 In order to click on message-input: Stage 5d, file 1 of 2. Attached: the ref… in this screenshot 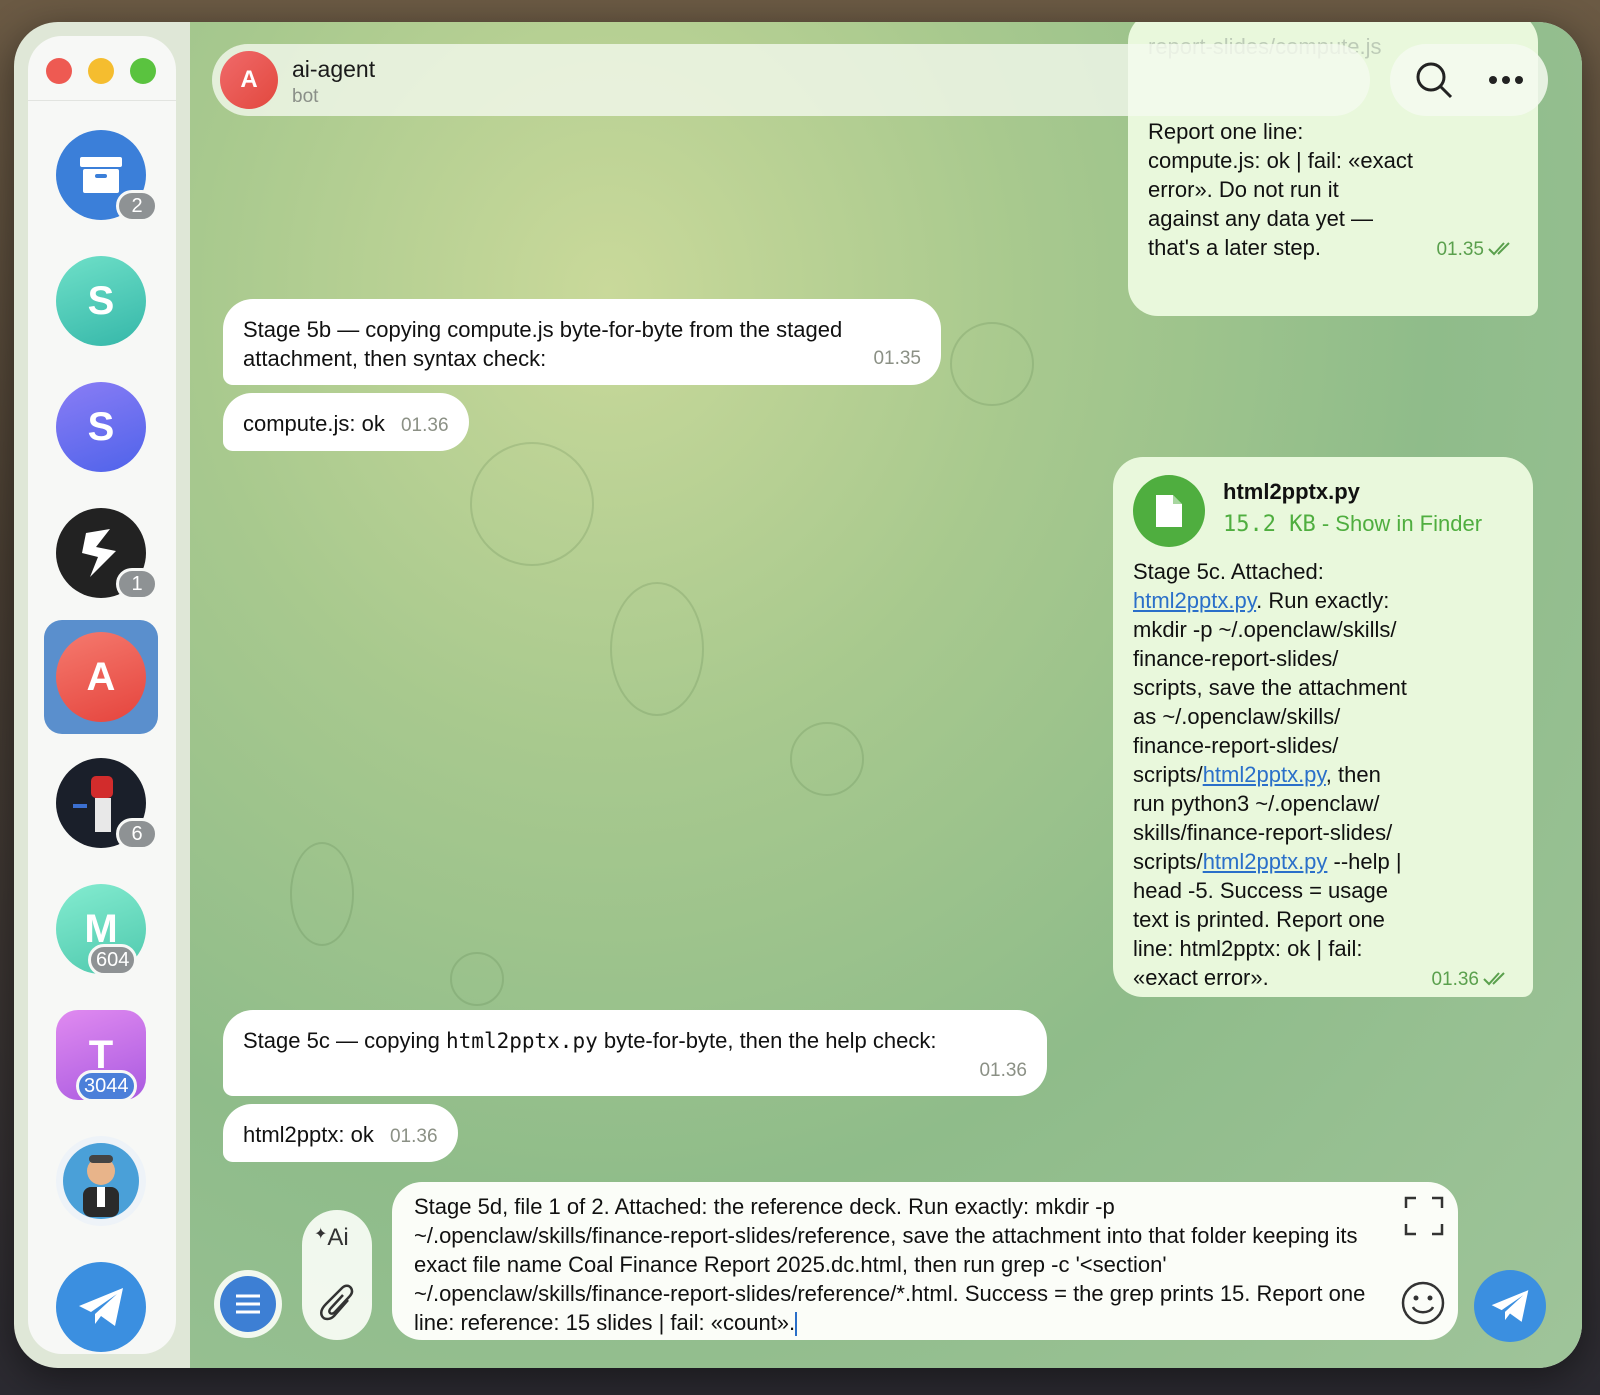, I will do `click(894, 1264)`.